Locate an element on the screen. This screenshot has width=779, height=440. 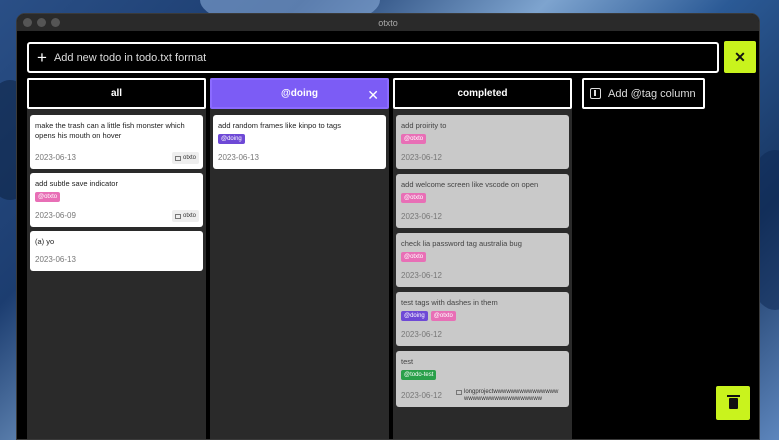
window-minimize-dot is located at coordinates (41, 22).